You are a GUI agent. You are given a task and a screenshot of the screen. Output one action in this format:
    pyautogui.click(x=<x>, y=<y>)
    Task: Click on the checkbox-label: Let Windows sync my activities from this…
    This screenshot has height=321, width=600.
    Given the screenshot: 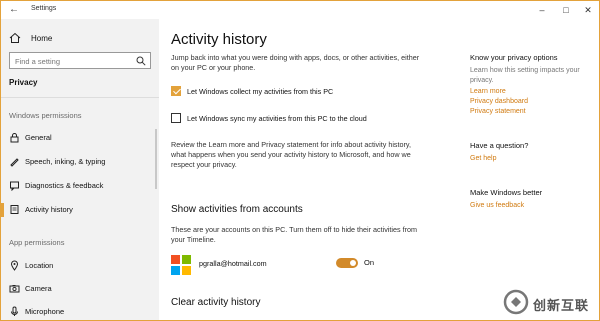 What is the action you would take?
    pyautogui.click(x=277, y=118)
    